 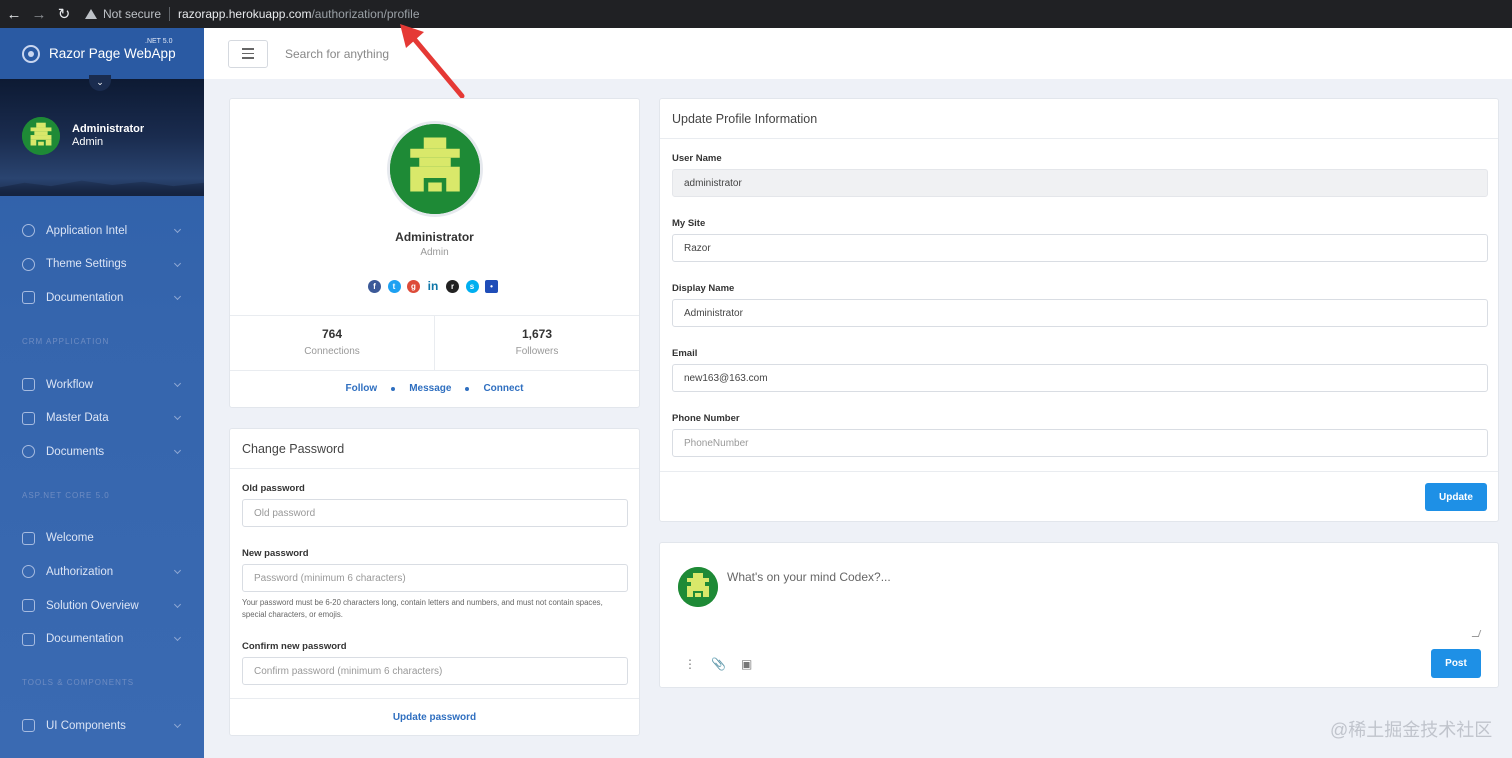 What do you see at coordinates (112, 53) in the screenshot?
I see `brand-name: Razor Page WebApp` at bounding box center [112, 53].